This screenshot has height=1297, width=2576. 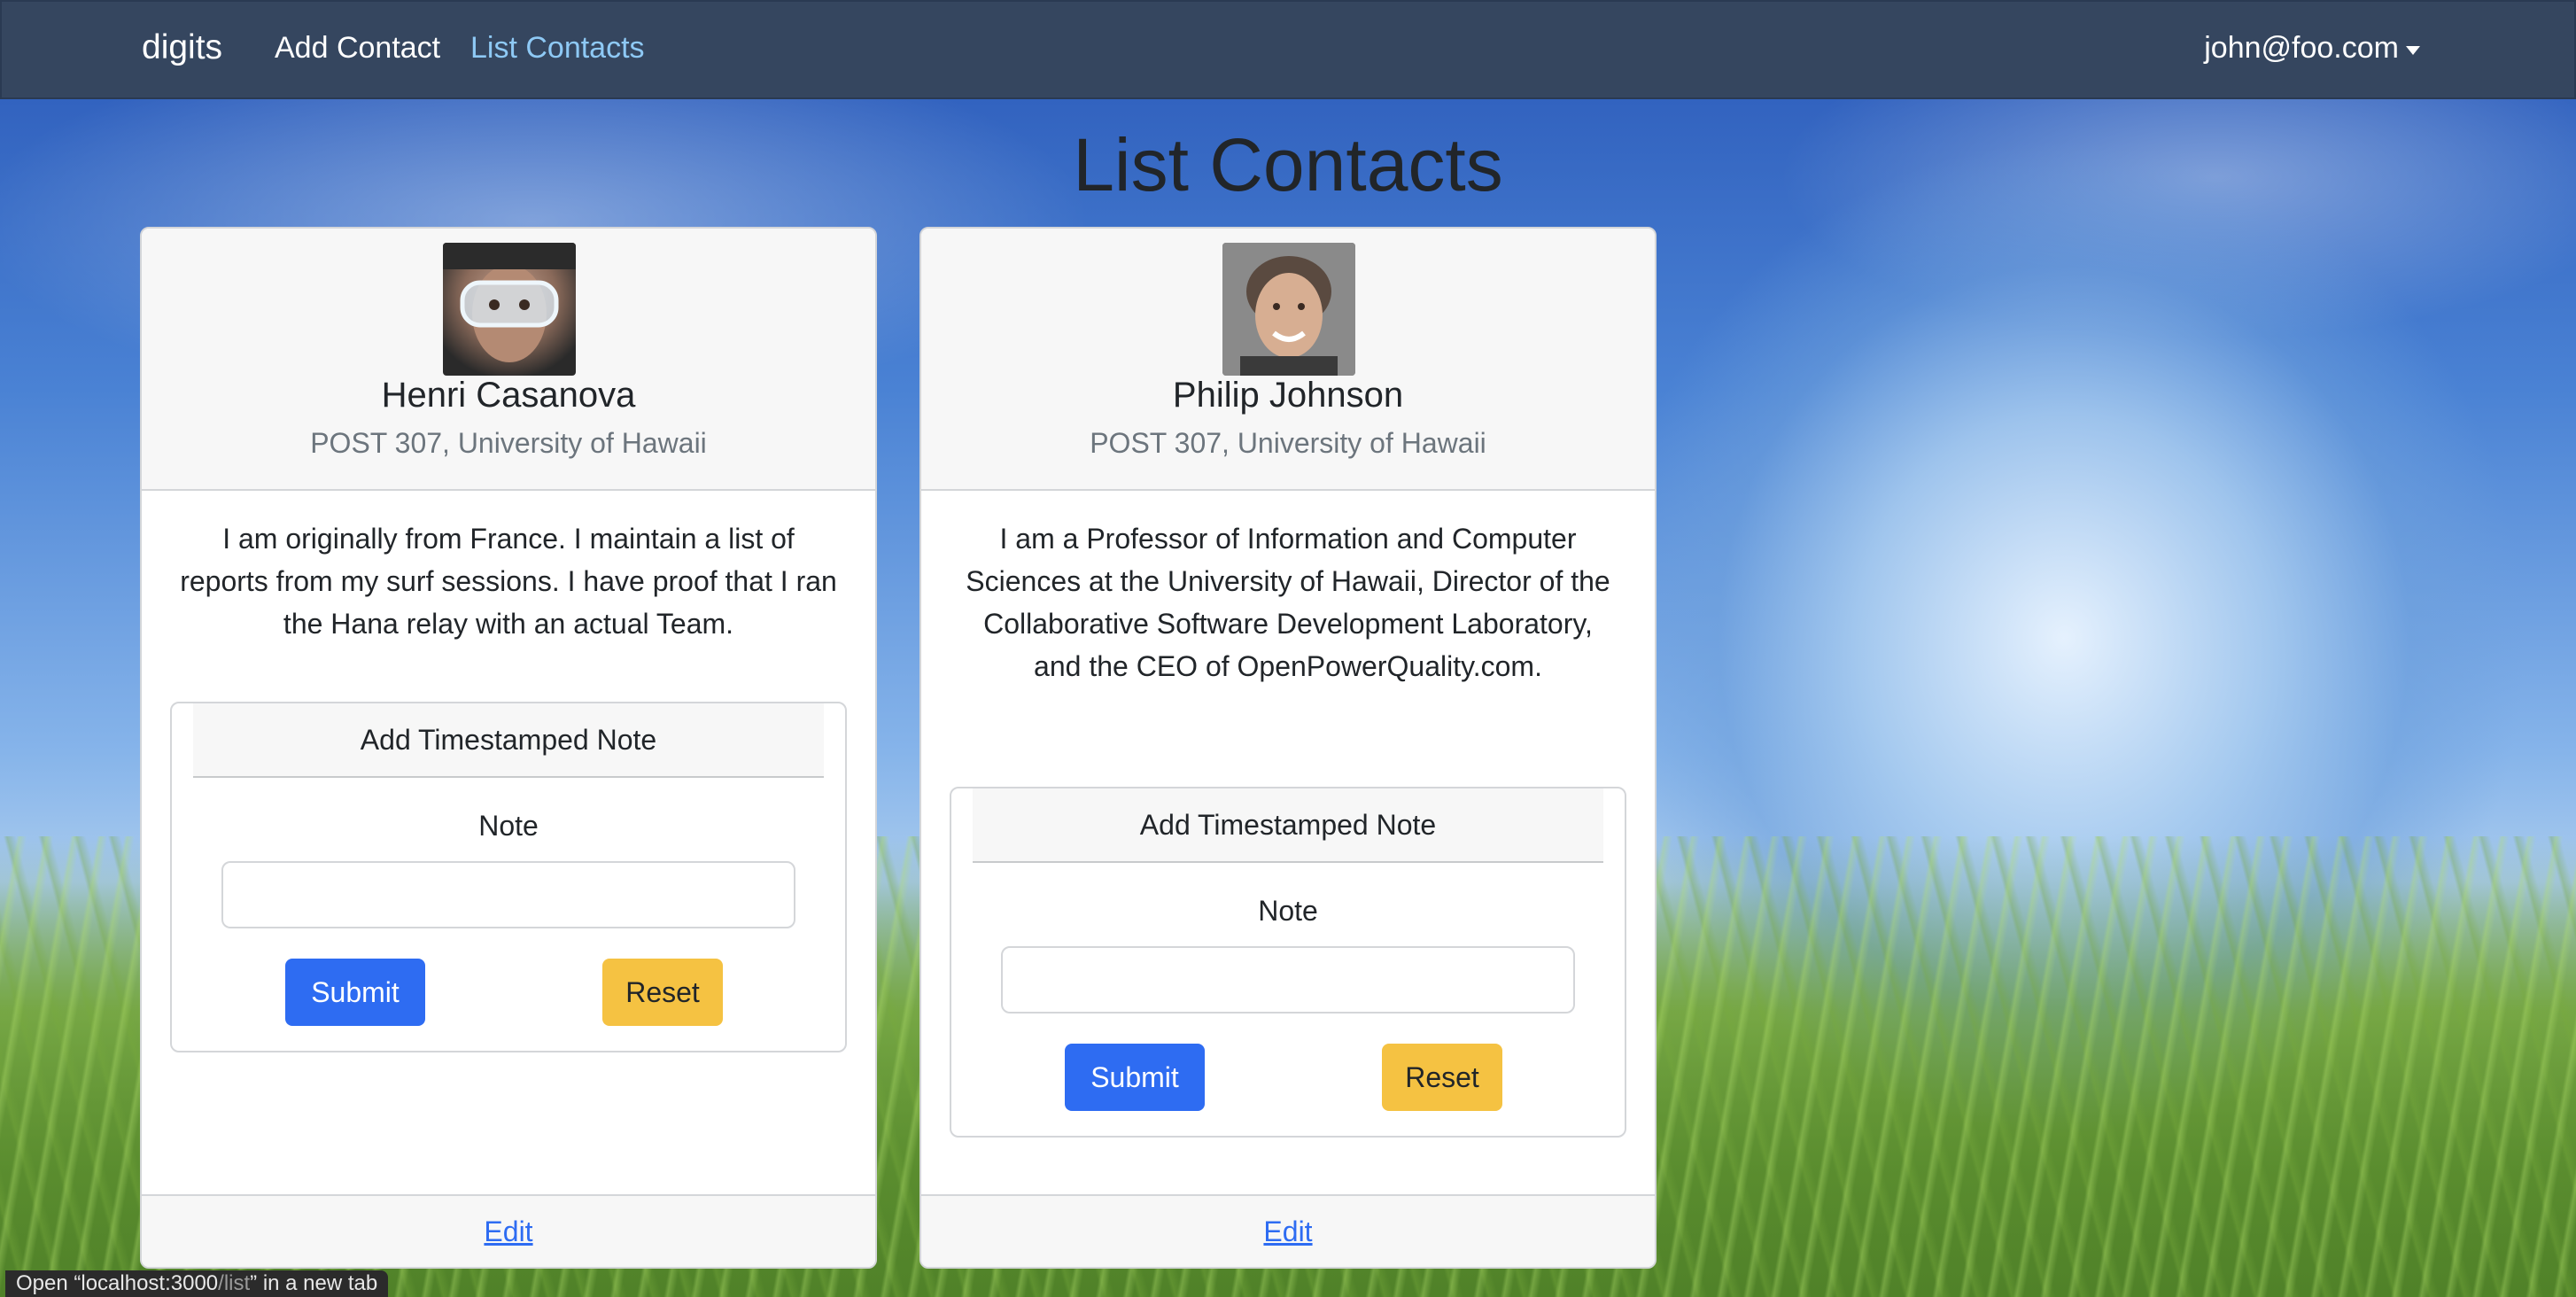 What do you see at coordinates (182, 47) in the screenshot?
I see `brand-link: digits` at bounding box center [182, 47].